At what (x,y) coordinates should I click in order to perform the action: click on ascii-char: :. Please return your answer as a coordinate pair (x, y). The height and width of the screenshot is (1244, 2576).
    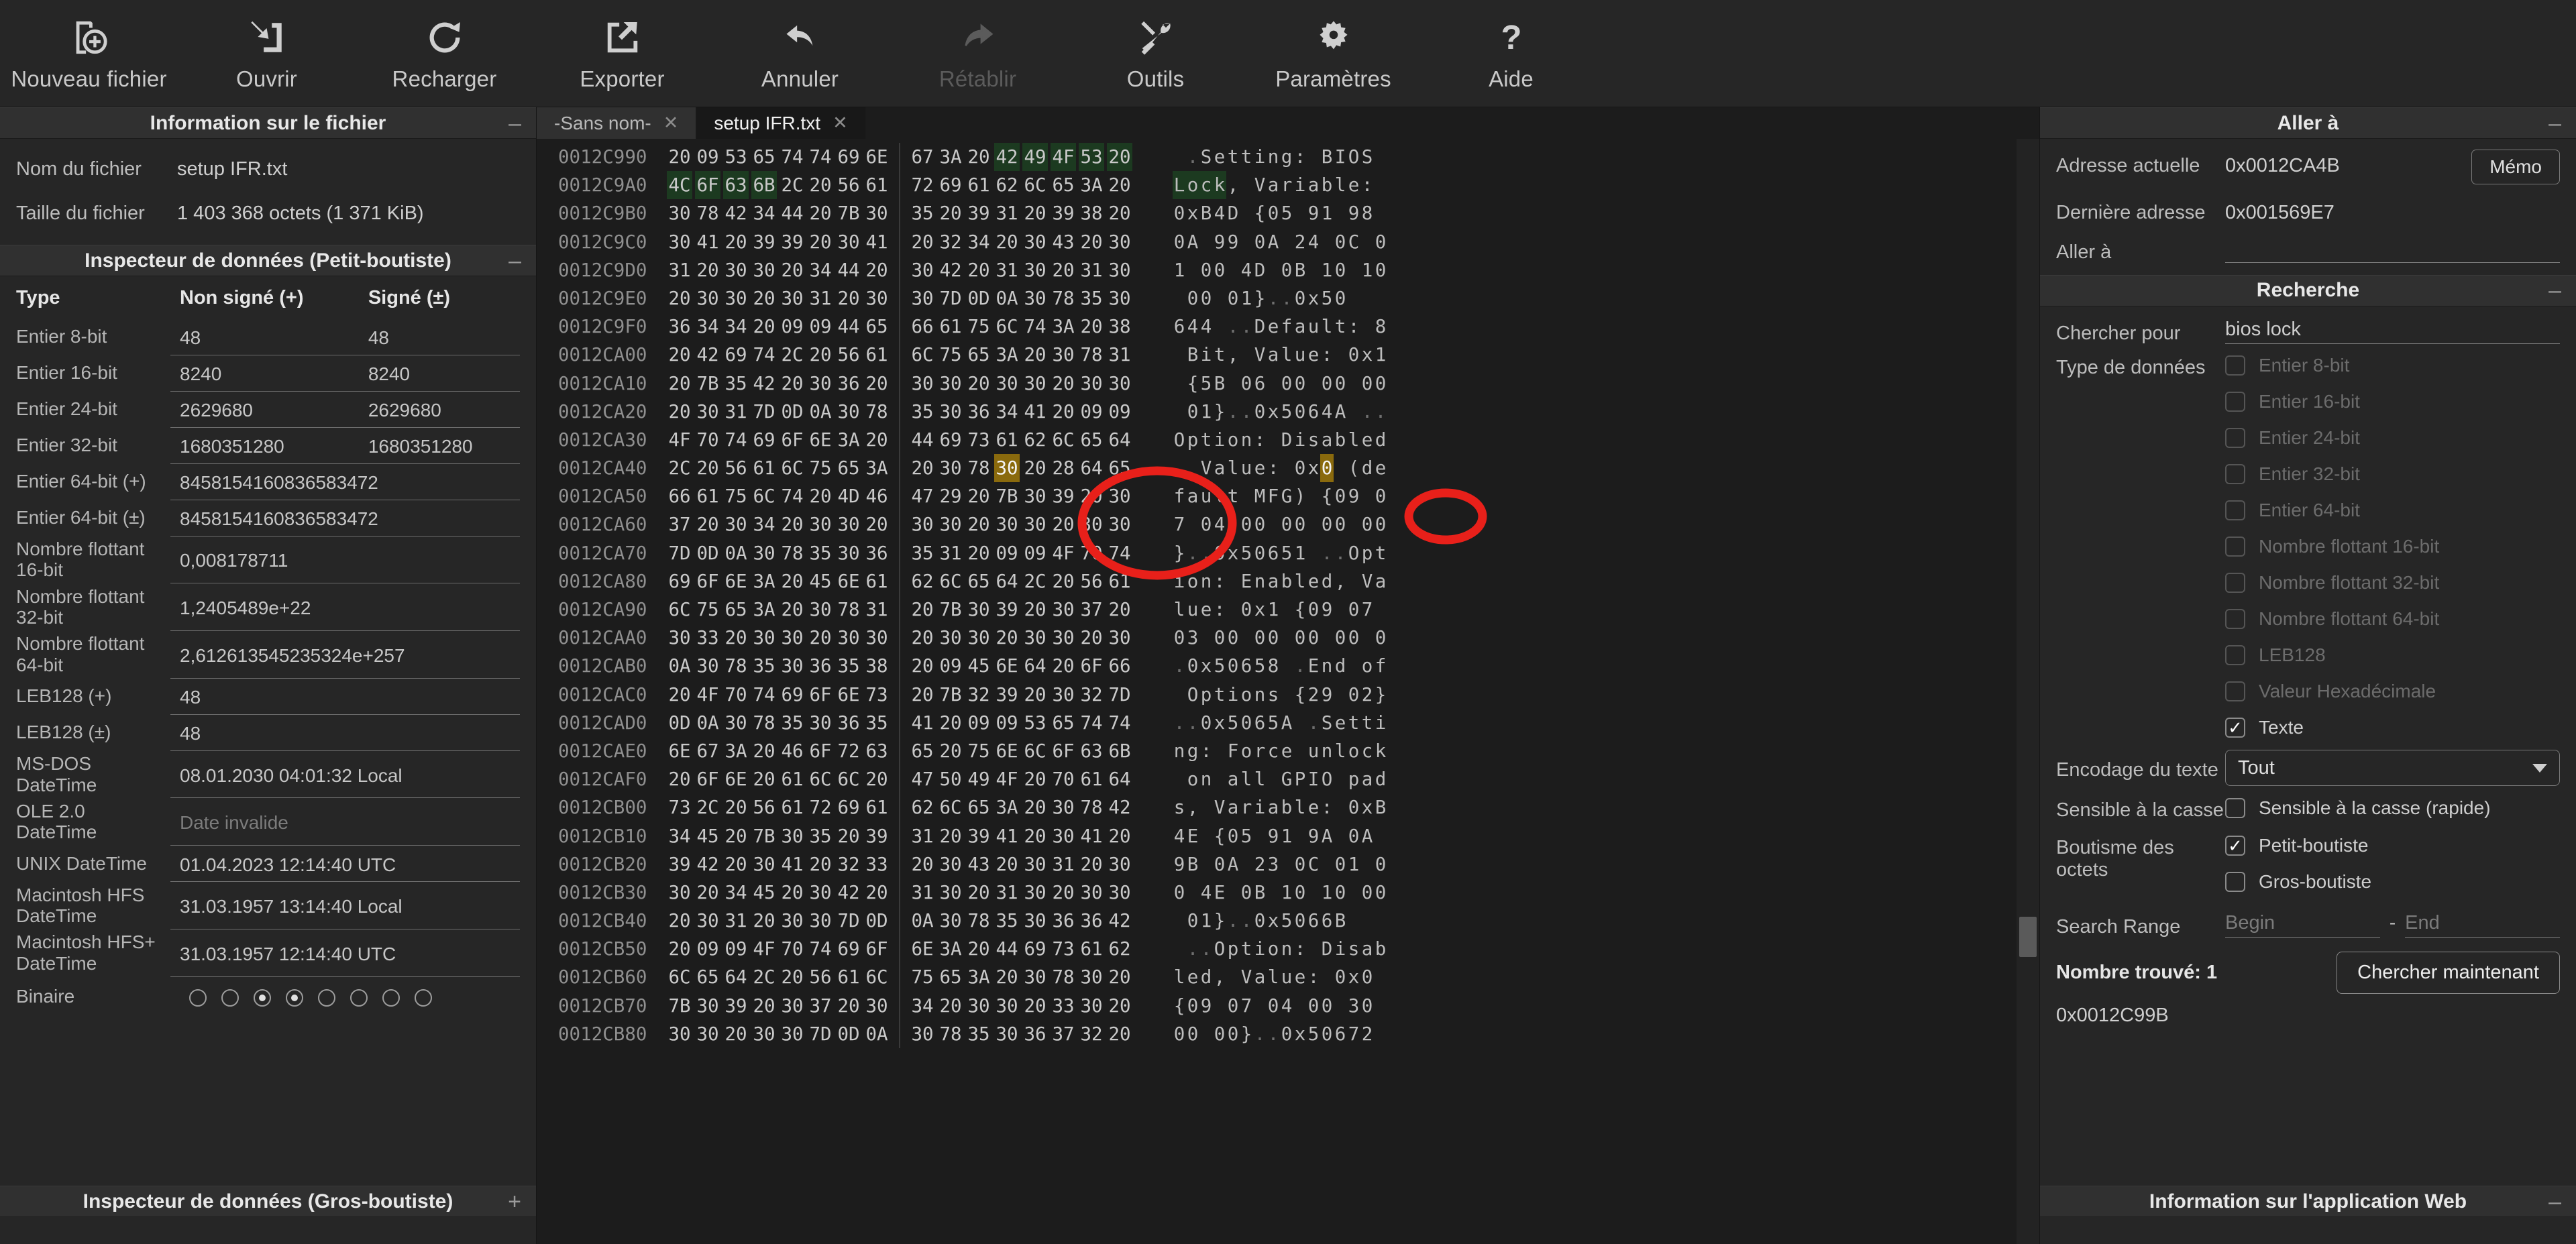
    Looking at the image, I should click on (1327, 355).